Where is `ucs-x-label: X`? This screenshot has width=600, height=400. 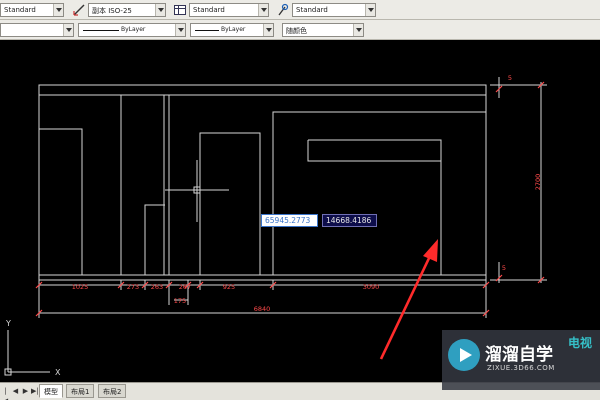 ucs-x-label: X is located at coordinates (58, 372).